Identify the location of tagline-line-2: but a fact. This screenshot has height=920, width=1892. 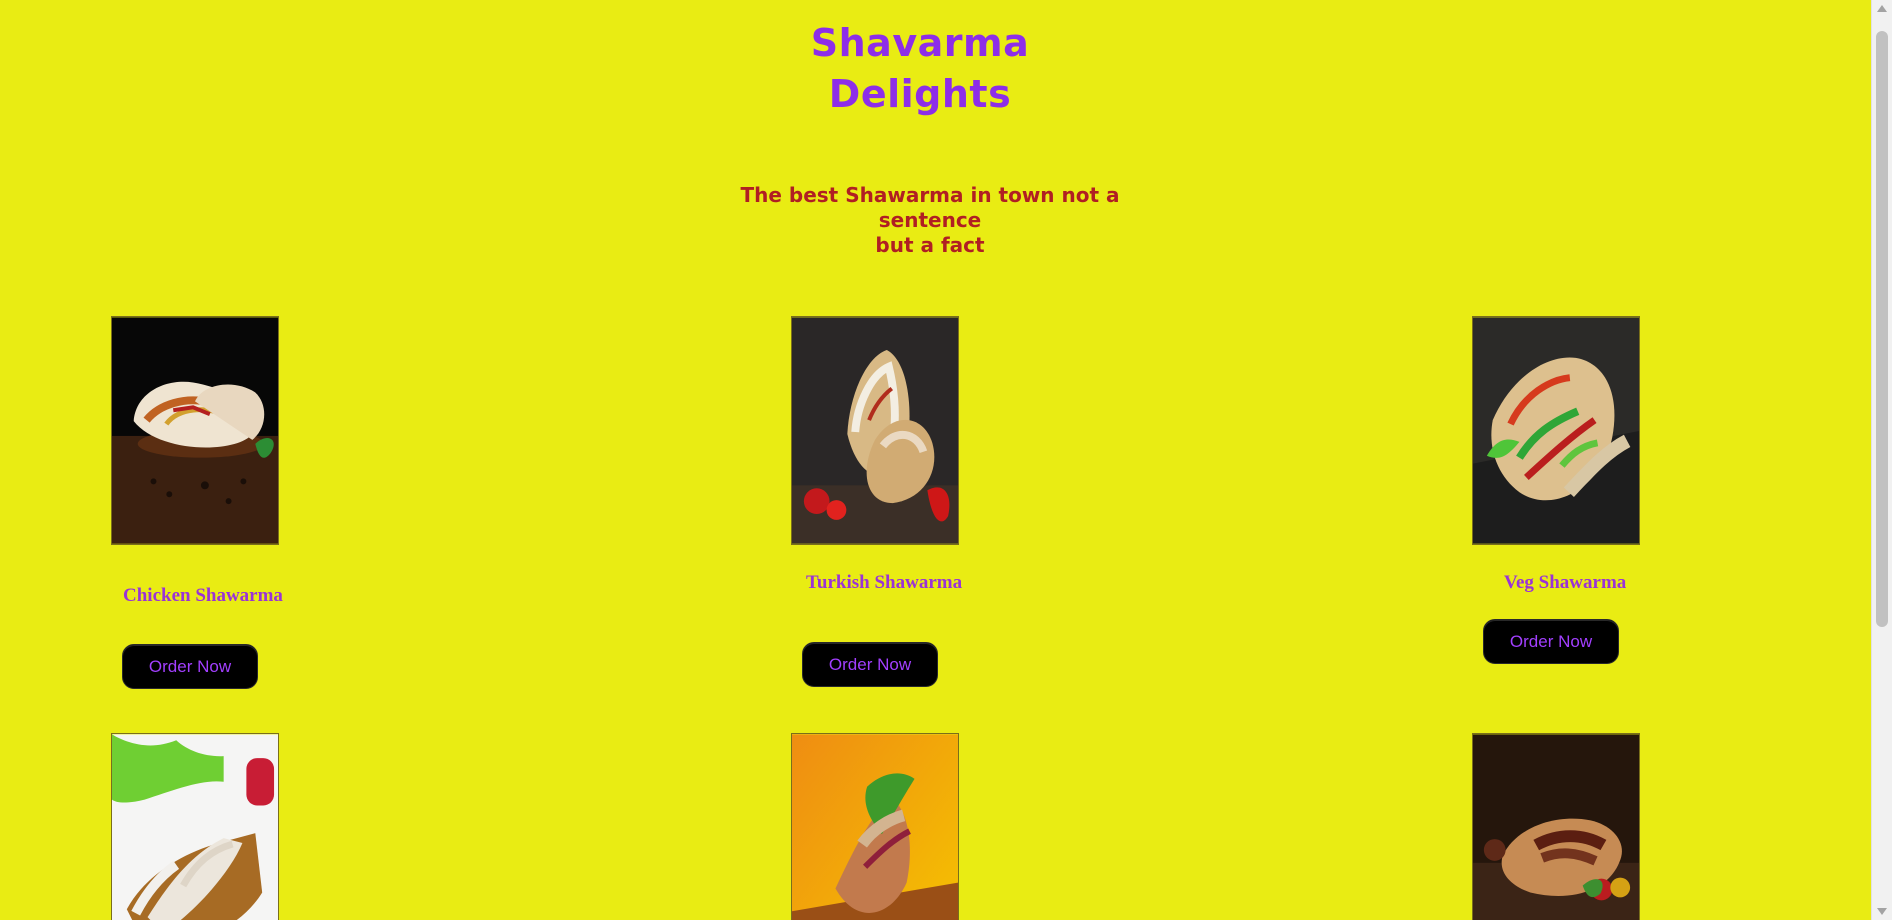
(930, 245).